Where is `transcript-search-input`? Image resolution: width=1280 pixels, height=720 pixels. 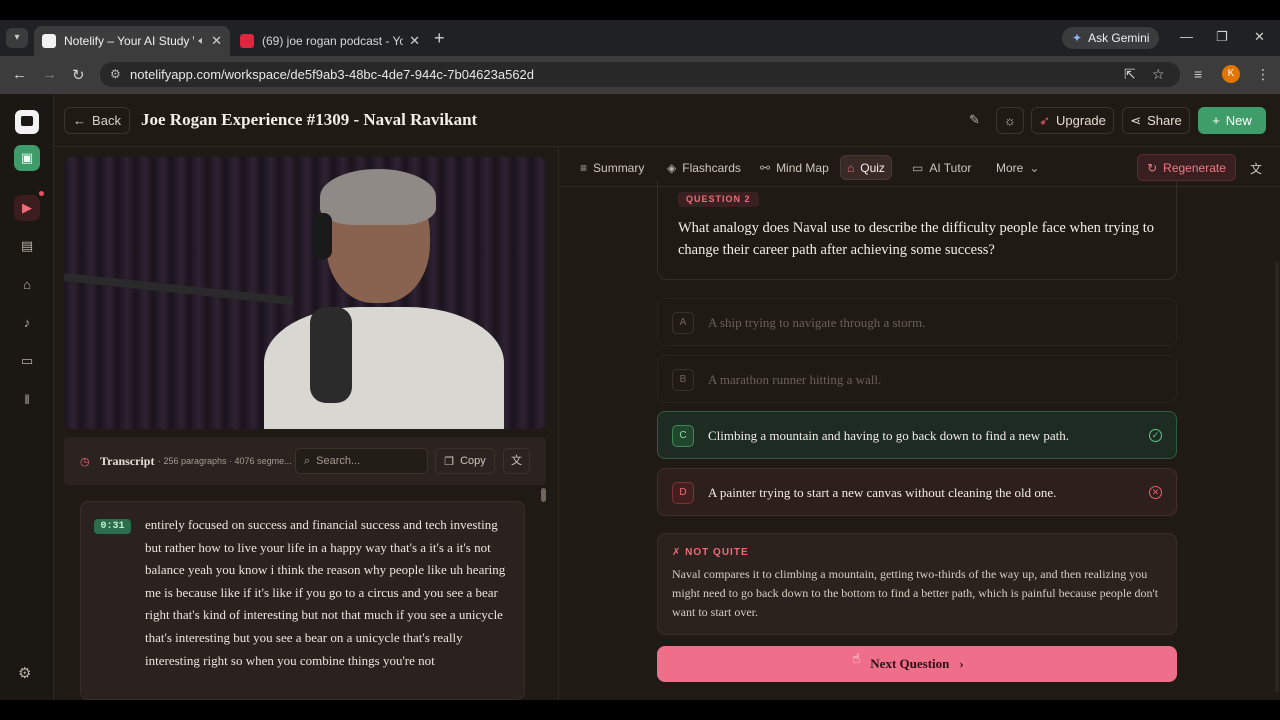
transcript-search-input is located at coordinates (364, 461).